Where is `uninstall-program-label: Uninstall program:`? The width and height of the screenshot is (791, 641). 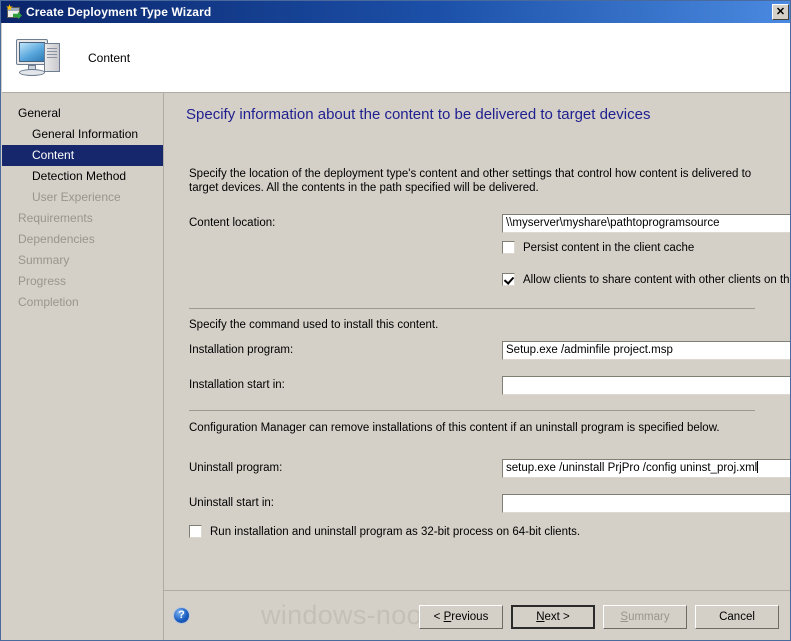 uninstall-program-label: Uninstall program: is located at coordinates (236, 468).